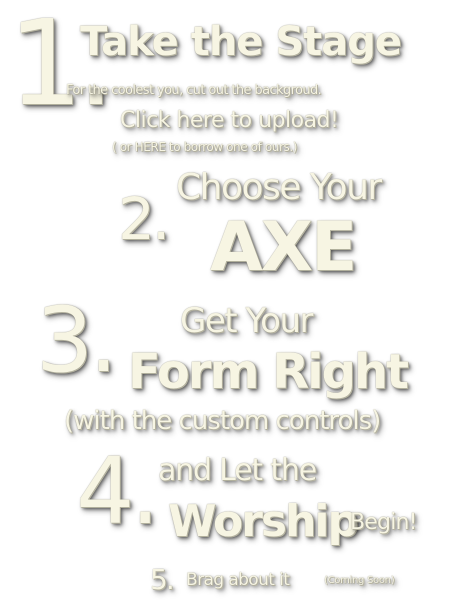  I want to click on step-3-number: 3., so click(77, 340).